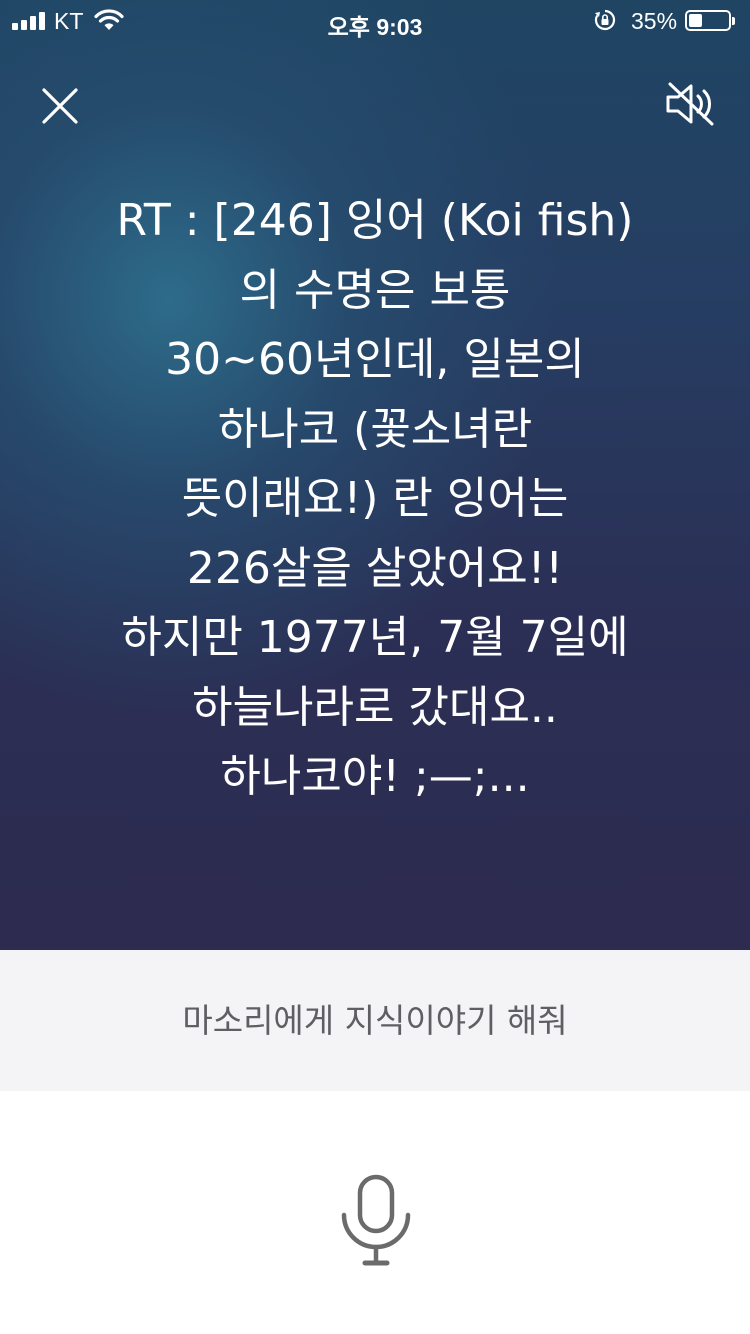 Image resolution: width=750 pixels, height=1334 pixels. Describe the element at coordinates (710, 20) in the screenshot. I see `battery-icon` at that location.